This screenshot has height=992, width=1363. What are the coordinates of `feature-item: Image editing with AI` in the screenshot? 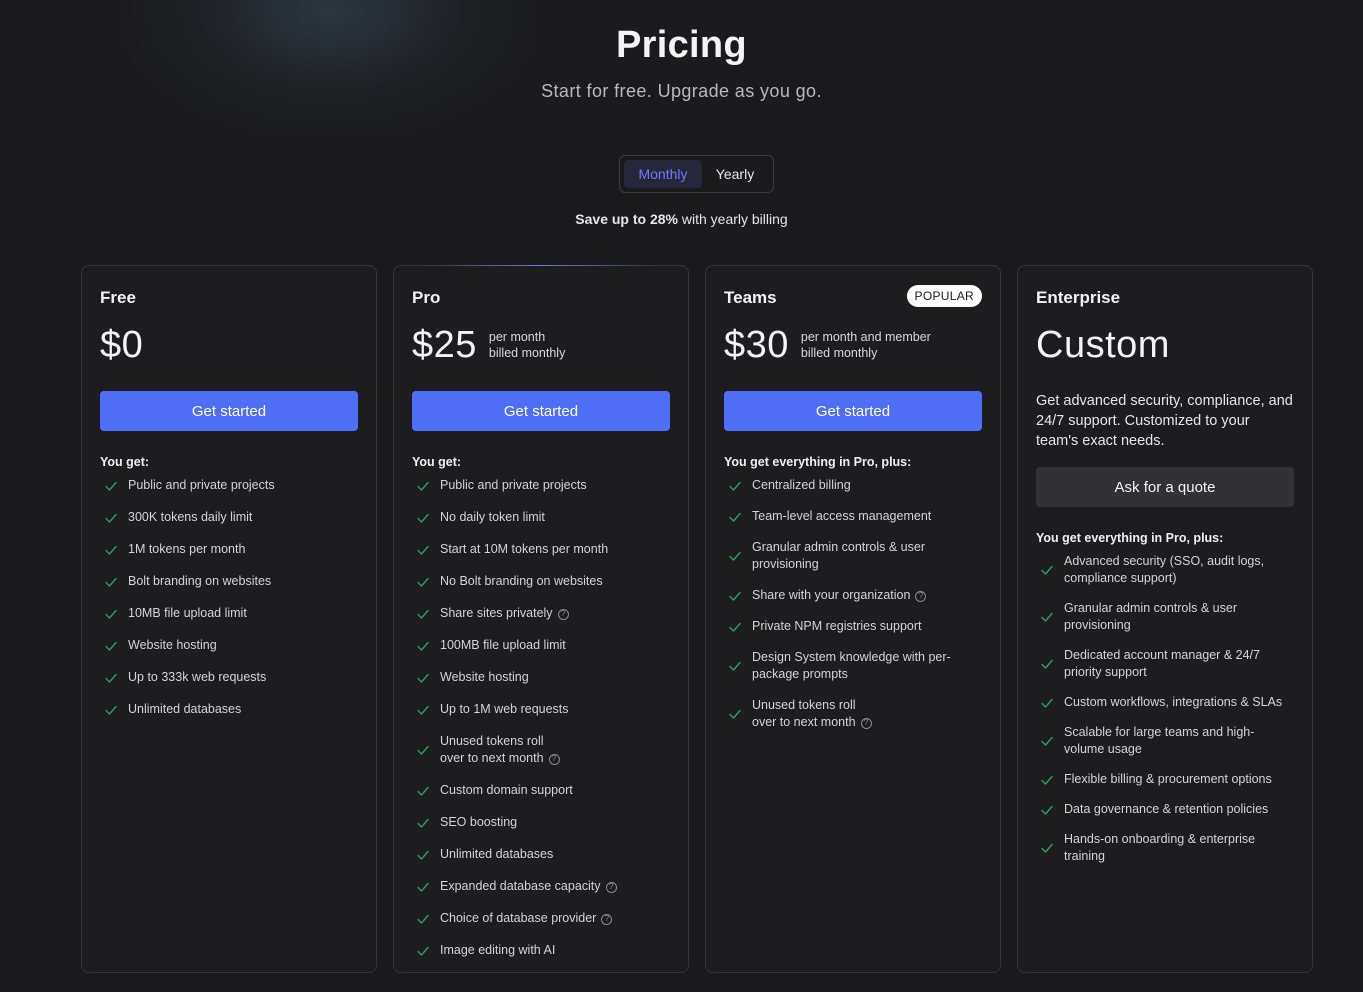 It's located at (541, 950).